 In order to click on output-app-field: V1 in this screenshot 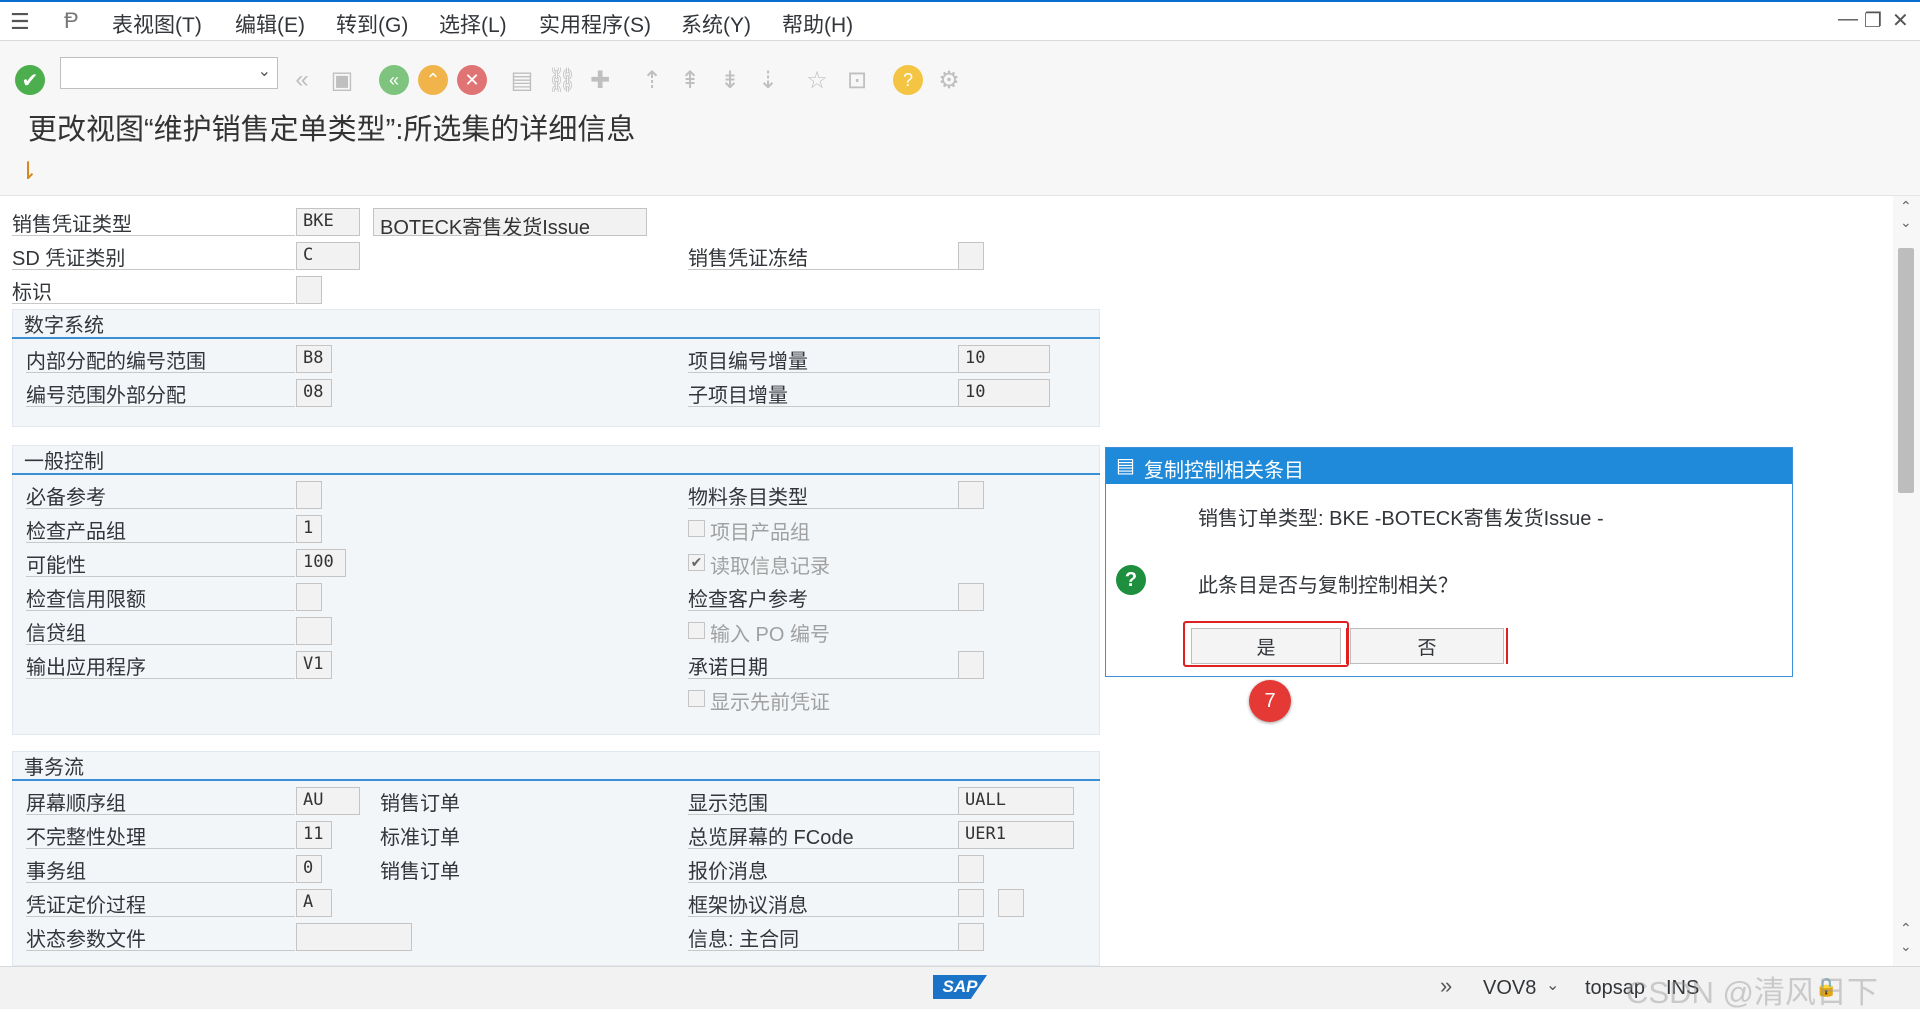, I will do `click(314, 665)`.